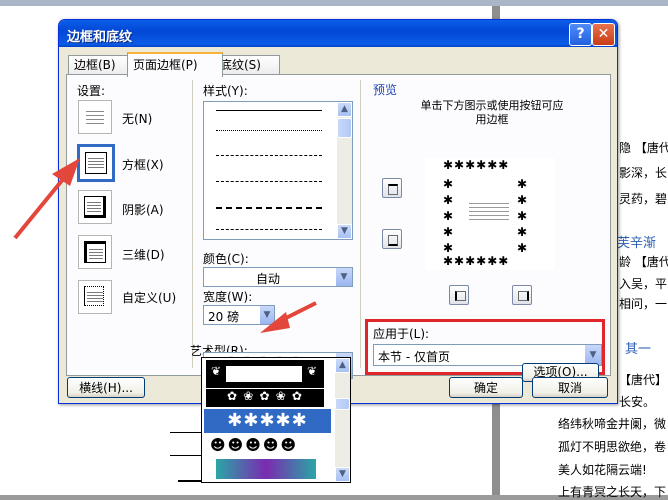  I want to click on art-option-stars-selected: ✱✱✱✱✱, so click(267, 421).